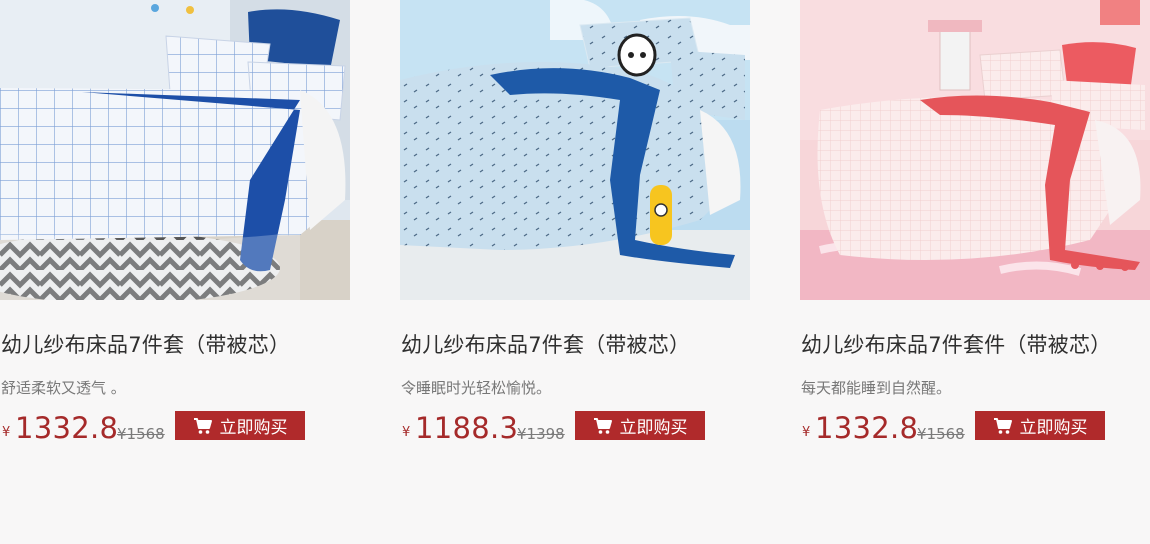 This screenshot has height=544, width=1150. Describe the element at coordinates (467, 428) in the screenshot. I see `sale-price: 1188.3` at that location.